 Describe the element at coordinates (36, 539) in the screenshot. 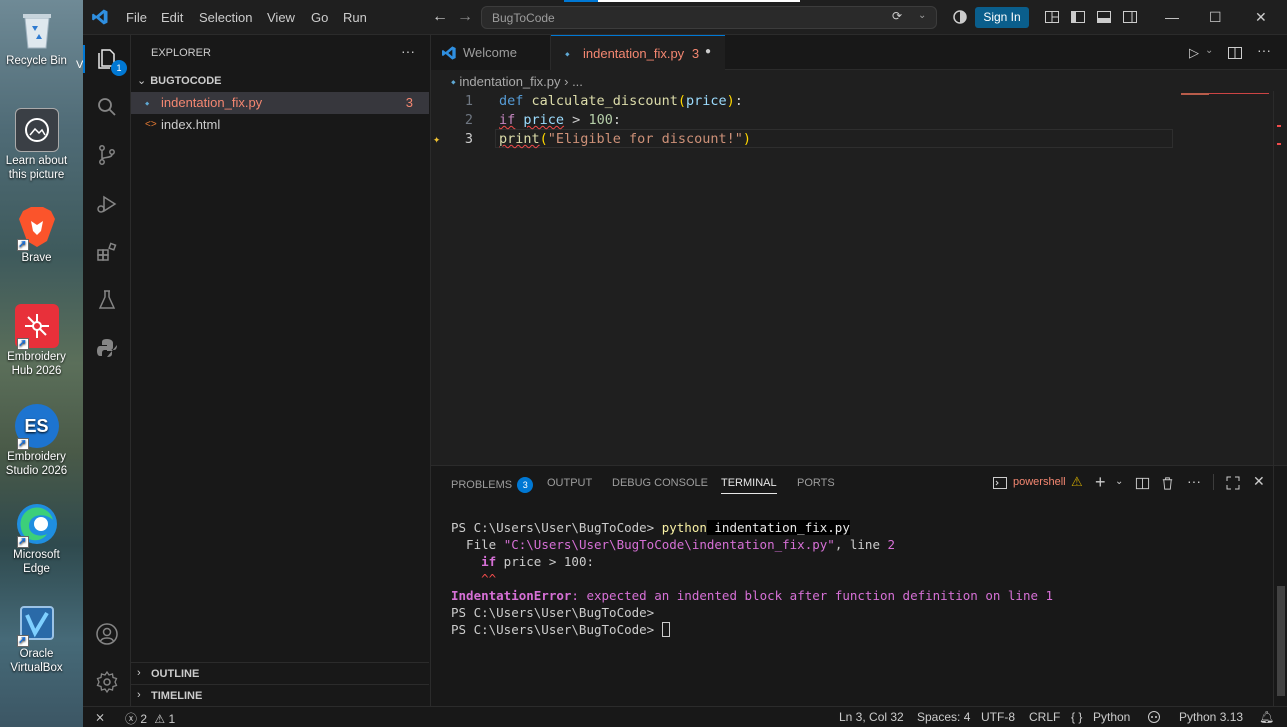

I see `desktop-icon-edge: ➚ Microsoft Edge` at that location.